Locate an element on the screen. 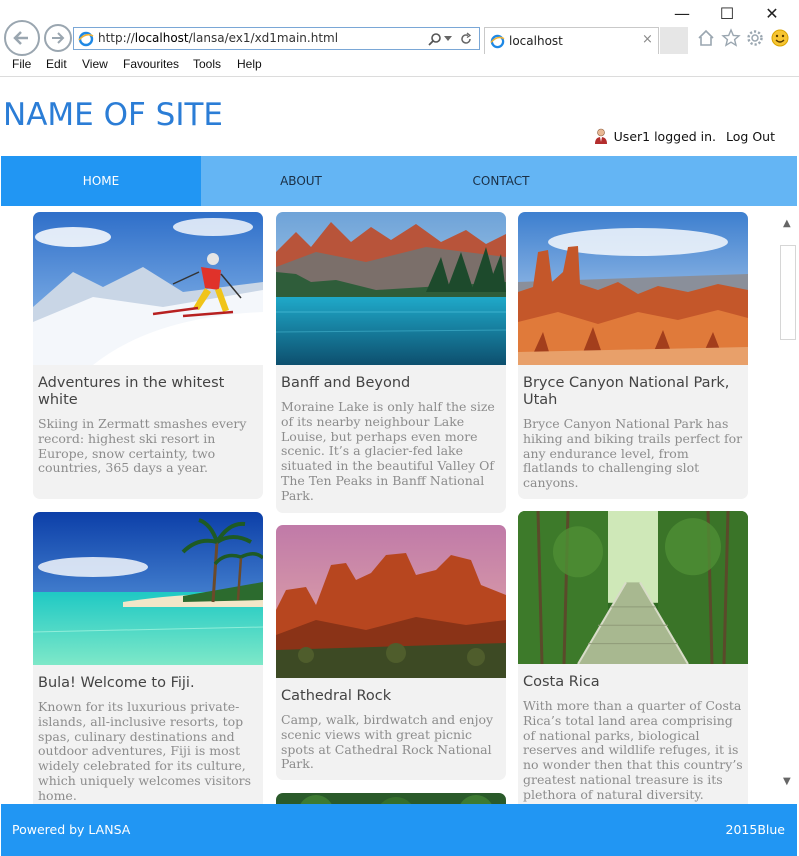  address-bar: http://localhost/lansa/ex1/xd1main.html is located at coordinates (276, 38).